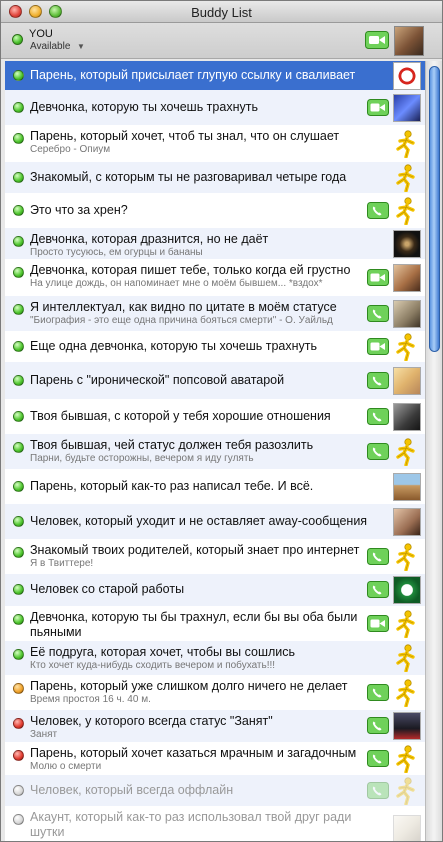 The width and height of the screenshot is (443, 842). What do you see at coordinates (157, 380) in the screenshot?
I see `buddy-name: Парень с "иронической" попсовой аватарой` at bounding box center [157, 380].